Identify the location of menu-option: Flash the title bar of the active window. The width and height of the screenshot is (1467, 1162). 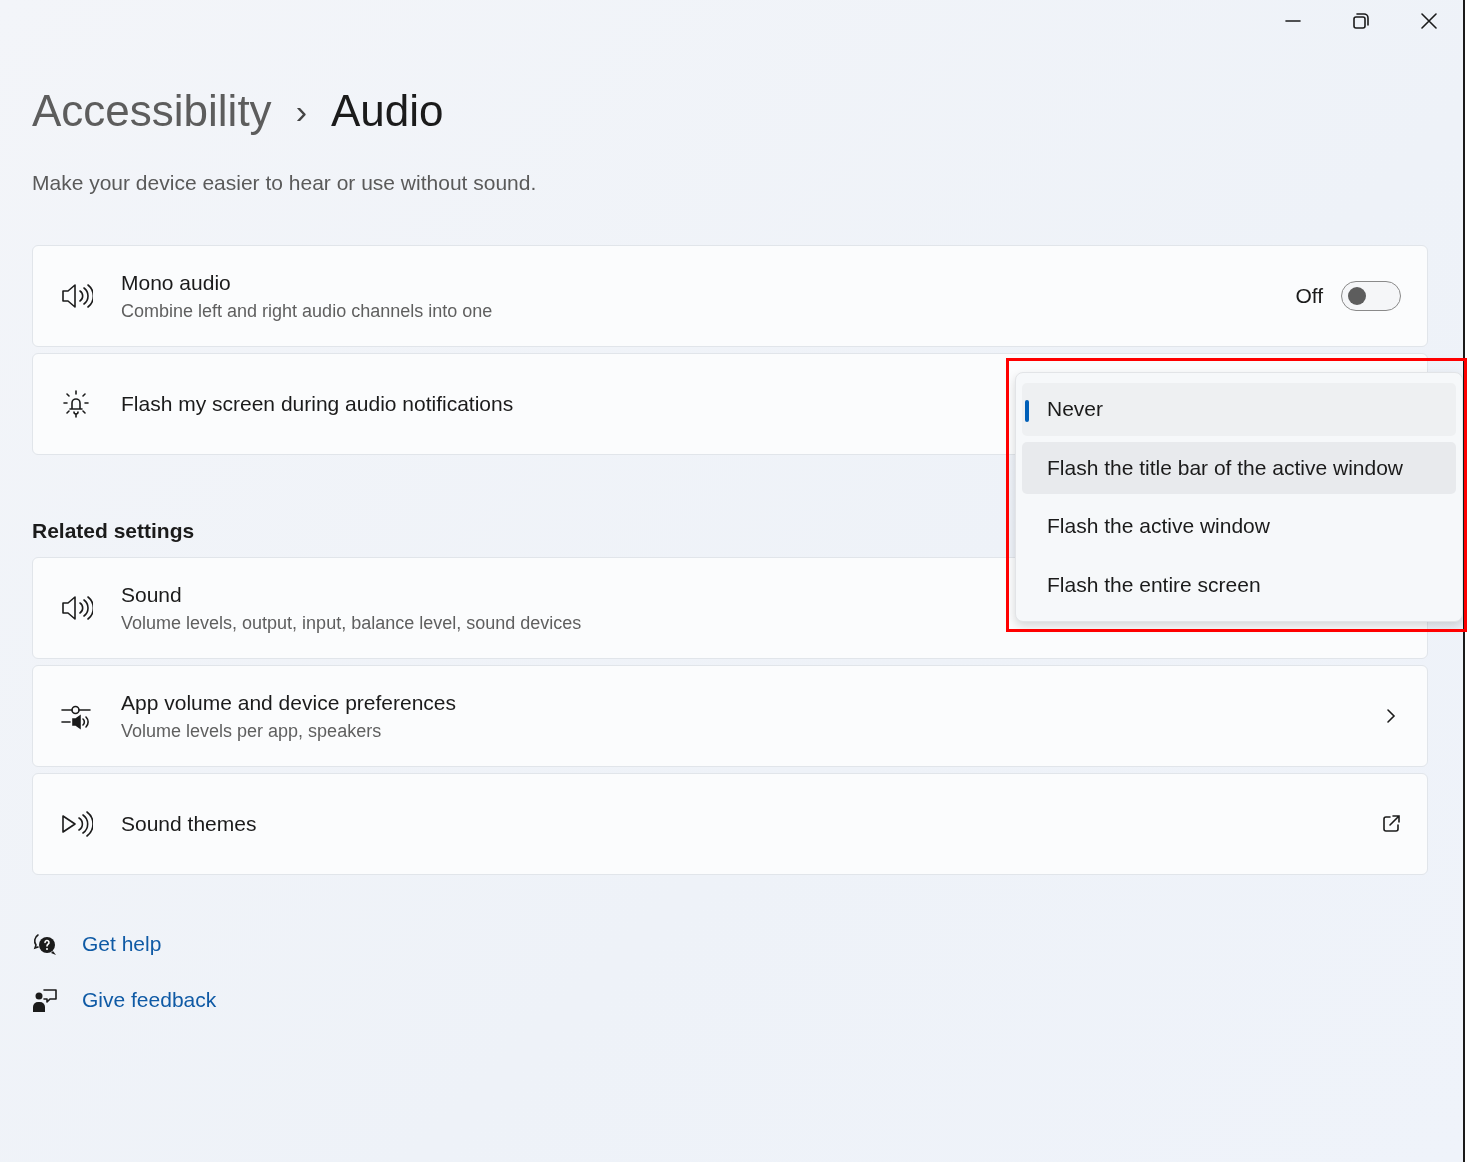
(1239, 467).